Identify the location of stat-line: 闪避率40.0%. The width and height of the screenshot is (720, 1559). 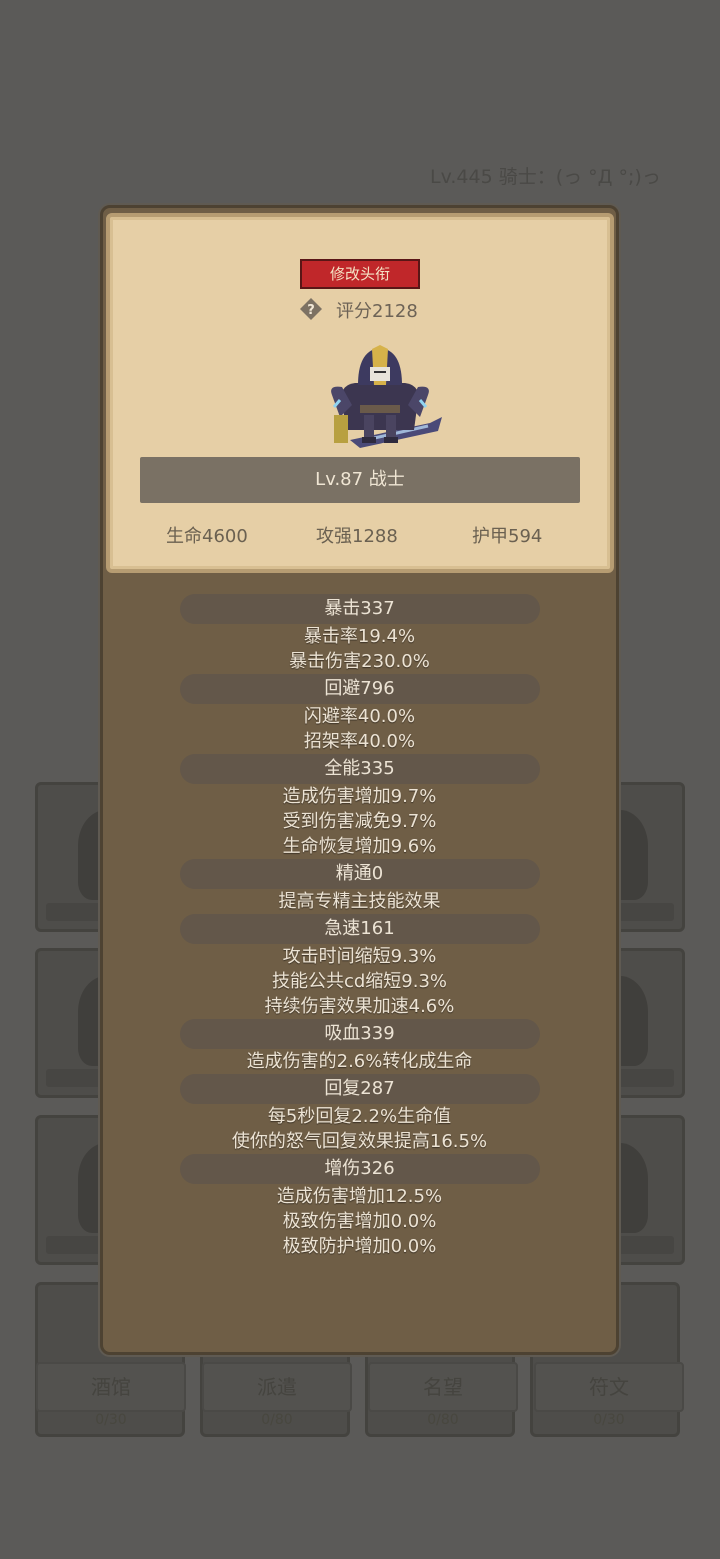
(359, 716).